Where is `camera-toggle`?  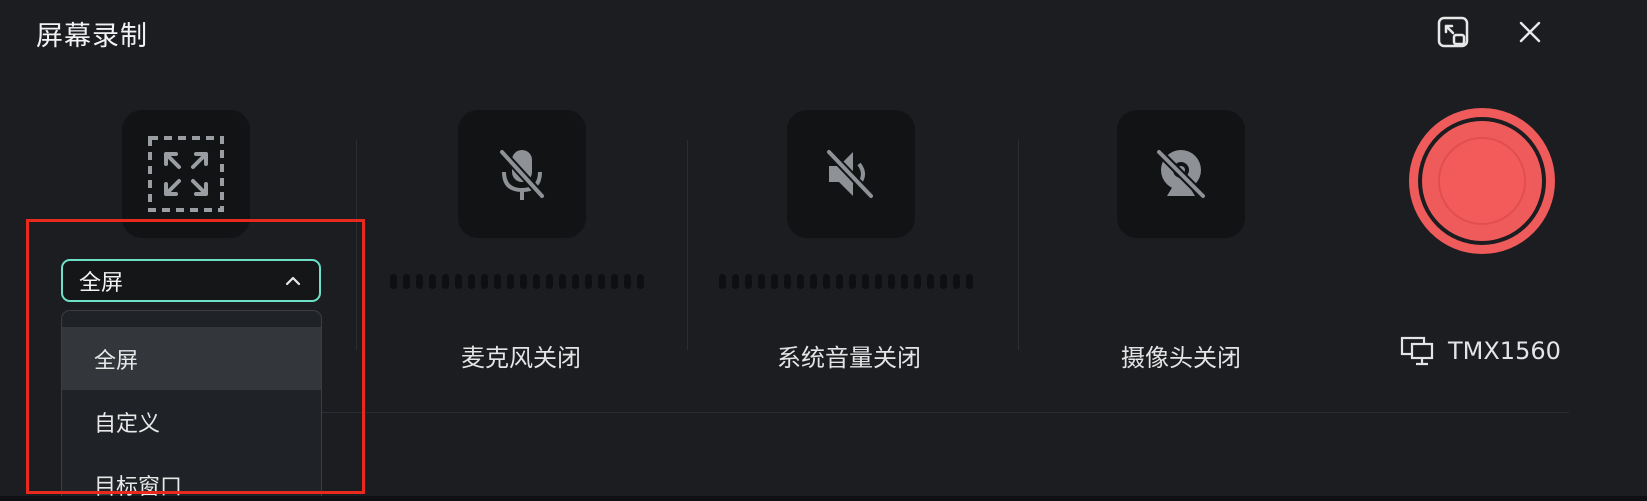 camera-toggle is located at coordinates (1181, 174).